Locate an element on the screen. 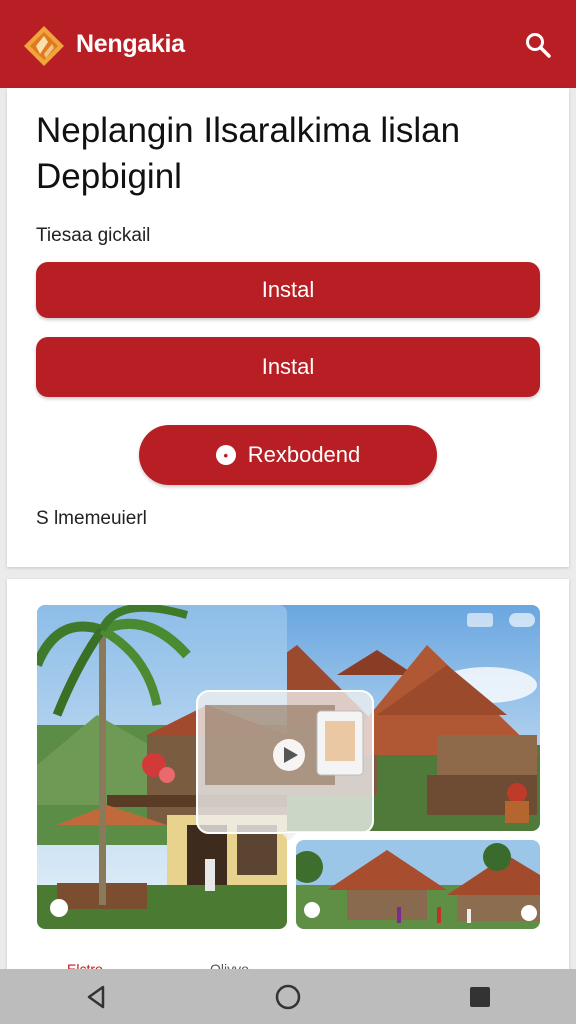 Image resolution: width=576 pixels, height=1024 pixels. back-button is located at coordinates (96, 997).